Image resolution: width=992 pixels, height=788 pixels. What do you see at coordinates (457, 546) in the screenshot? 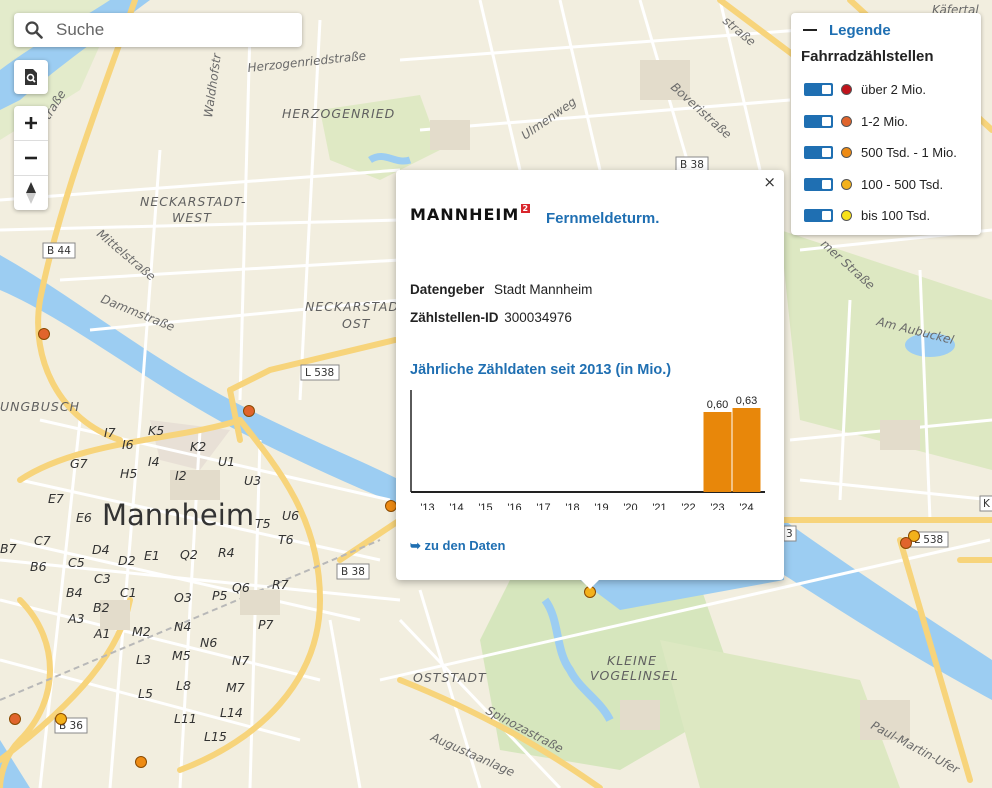
I see `to-data-link: ➥ zu den Daten` at bounding box center [457, 546].